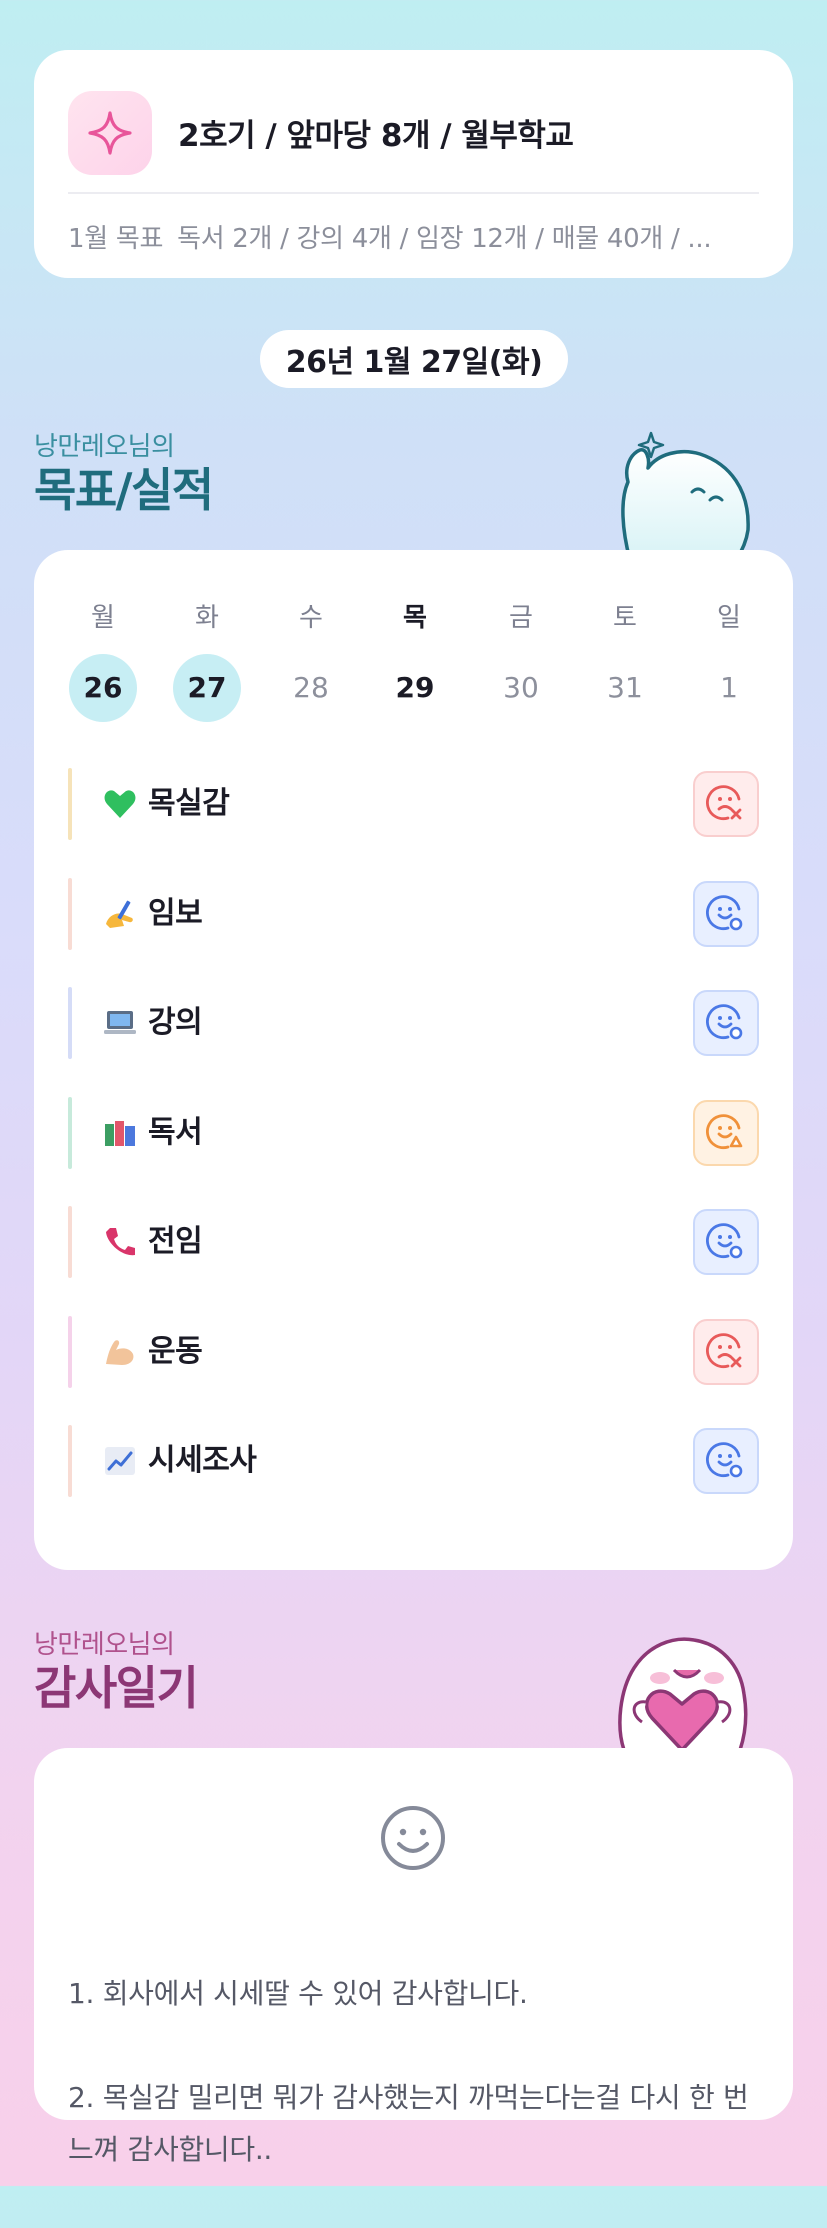 The height and width of the screenshot is (2228, 827). What do you see at coordinates (298, 1993) in the screenshot?
I see `diary-entry: 1. 회사에서 시세딸 수 있어 감사합니다.` at bounding box center [298, 1993].